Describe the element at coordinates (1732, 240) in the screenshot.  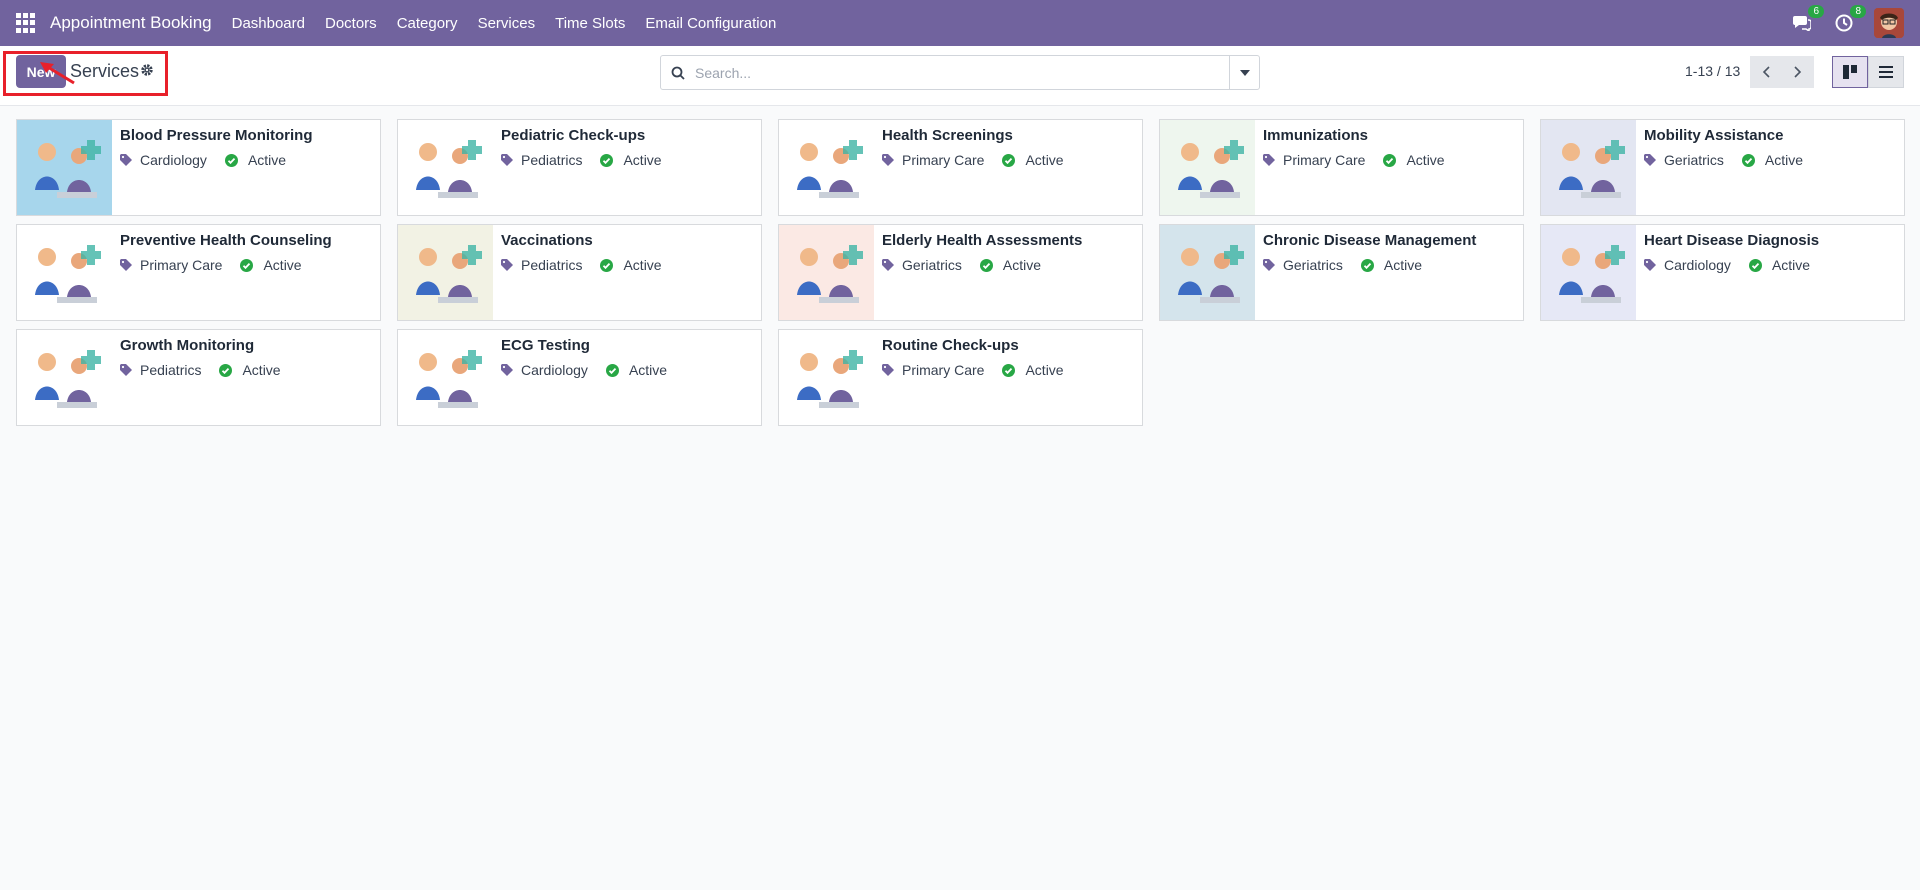
I see `service-name: Heart Disease Diagnosis` at that location.